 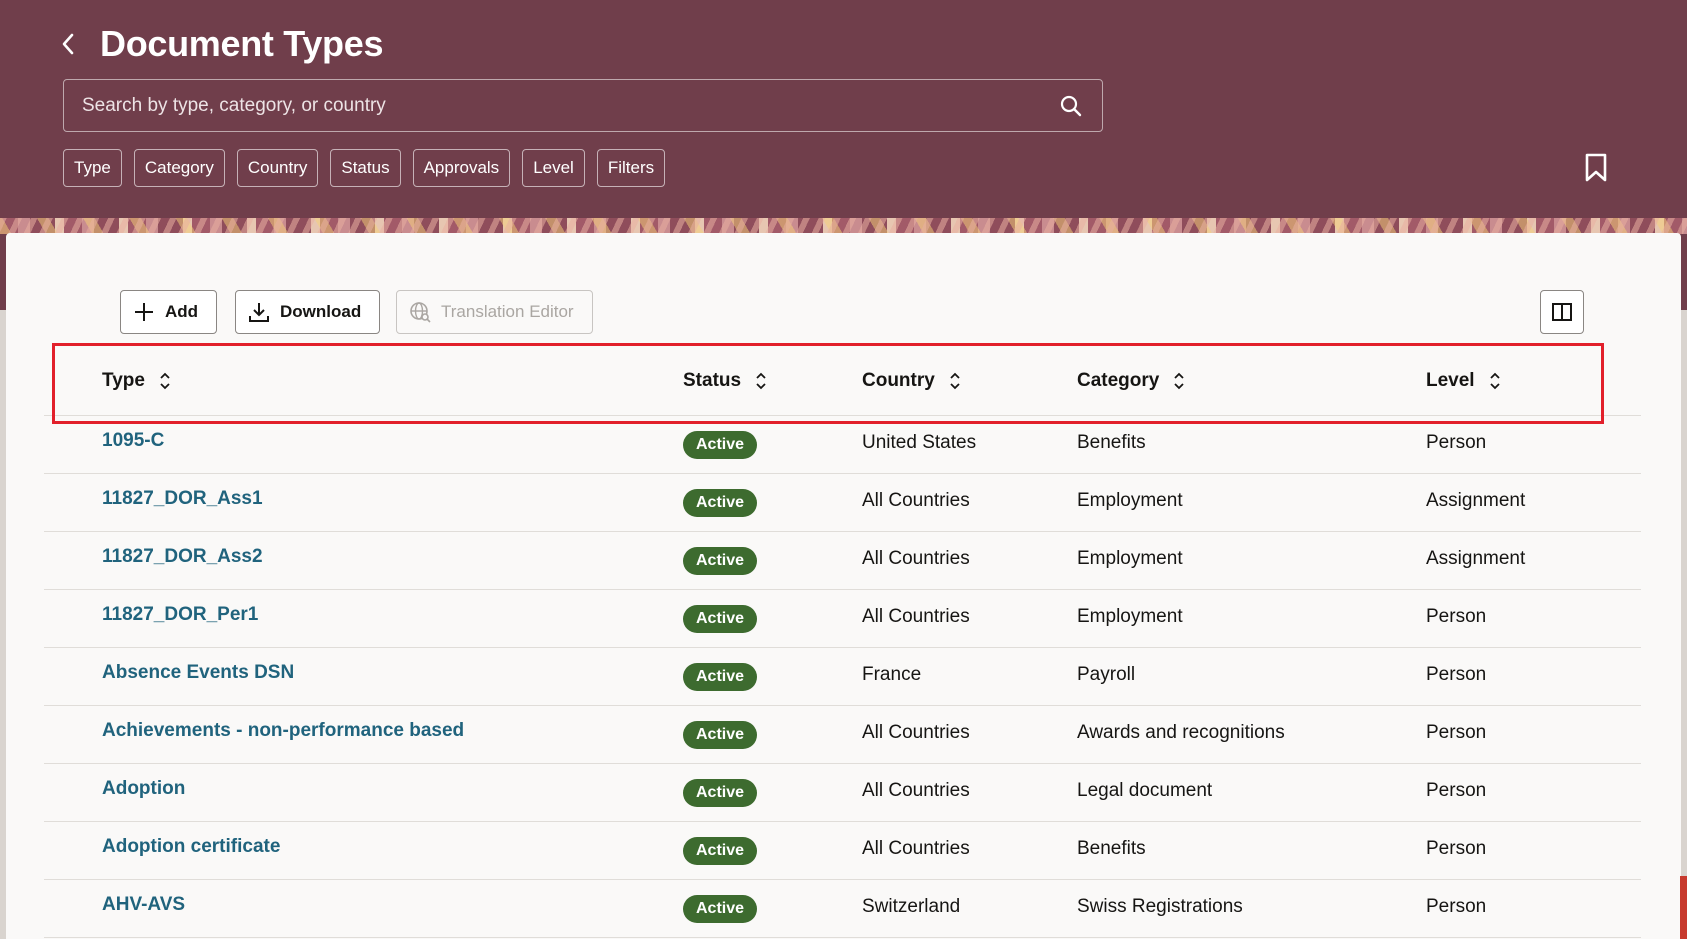 I want to click on add-button-label: Add, so click(x=182, y=311).